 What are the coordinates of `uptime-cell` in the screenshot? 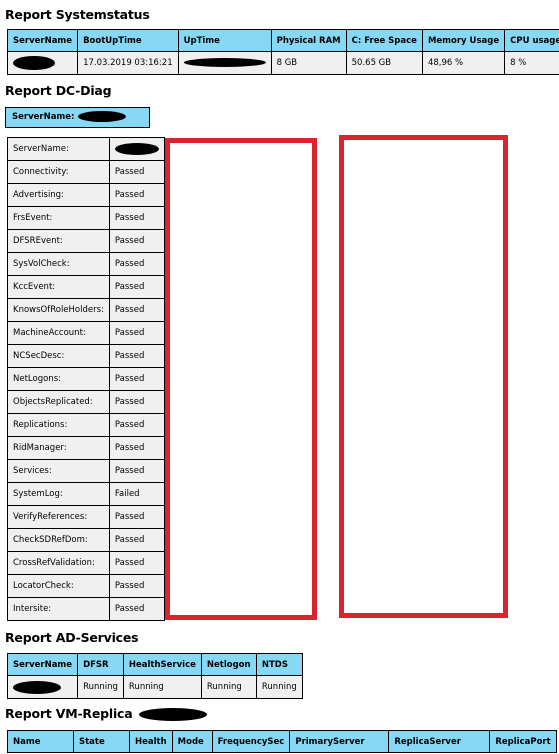 It's located at (224, 63).